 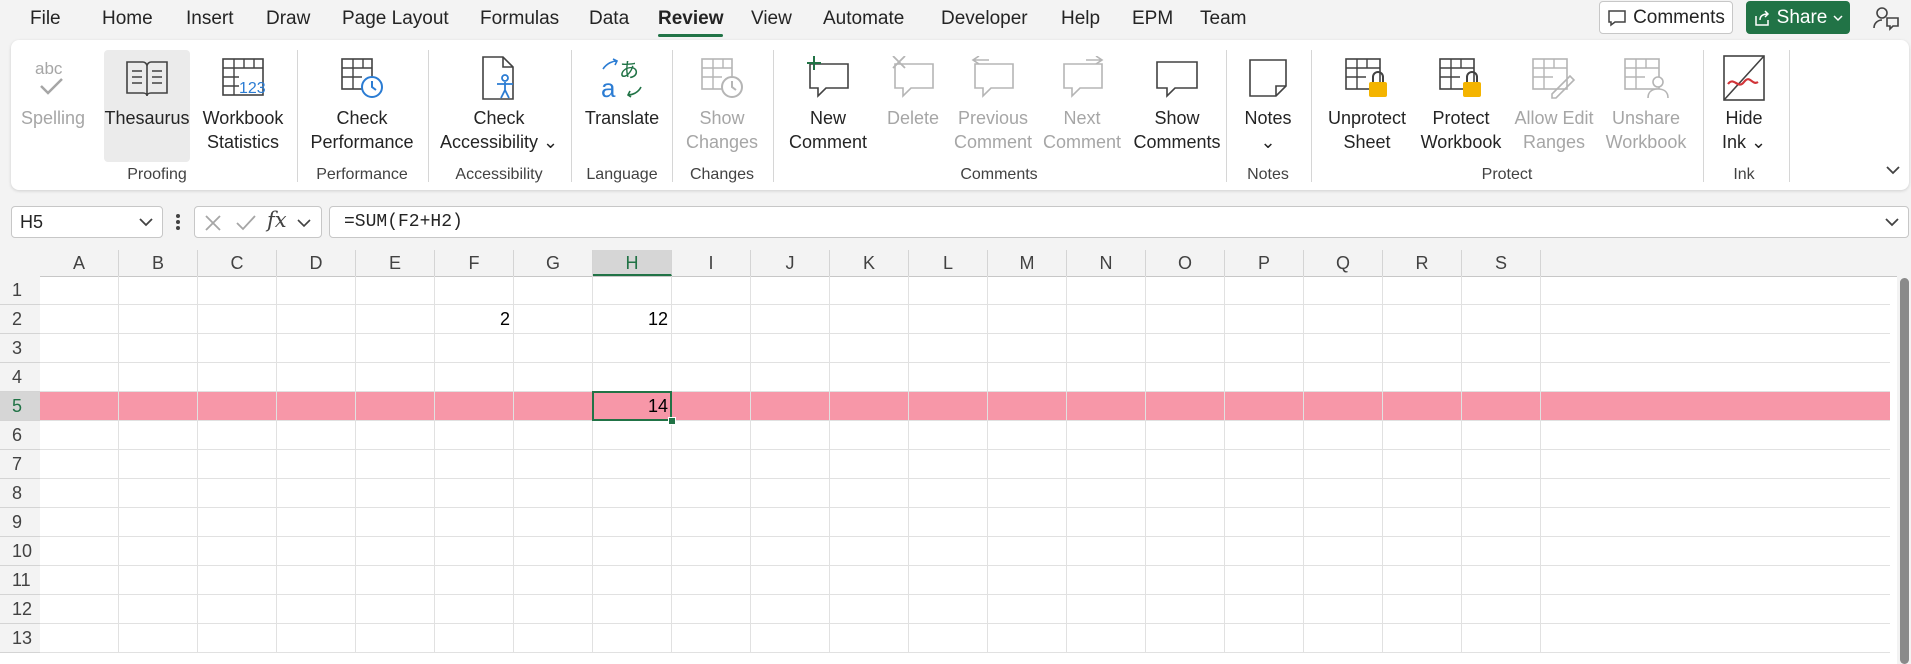 I want to click on menu-view: View, so click(x=771, y=19).